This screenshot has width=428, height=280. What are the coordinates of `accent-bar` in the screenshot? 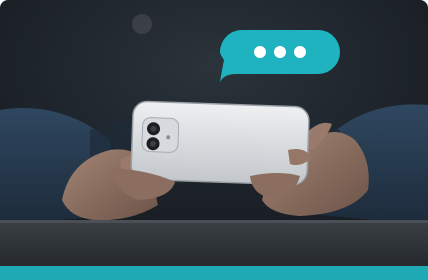 It's located at (214, 273).